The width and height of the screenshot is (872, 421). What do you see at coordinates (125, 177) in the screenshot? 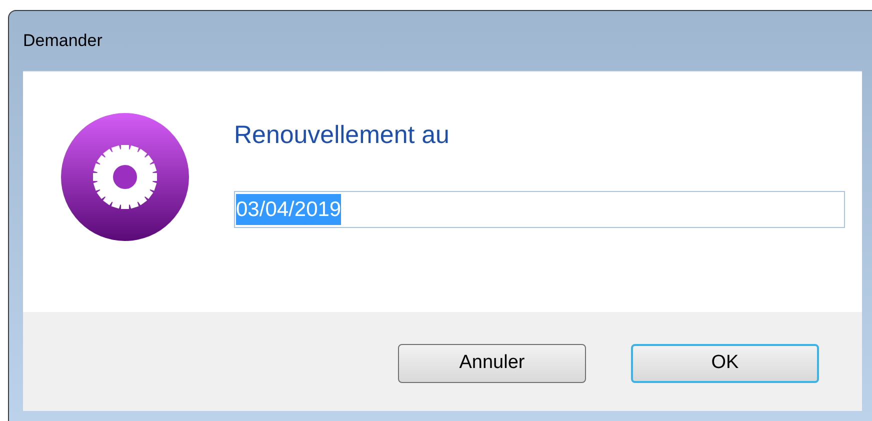
I see `gear-icon` at bounding box center [125, 177].